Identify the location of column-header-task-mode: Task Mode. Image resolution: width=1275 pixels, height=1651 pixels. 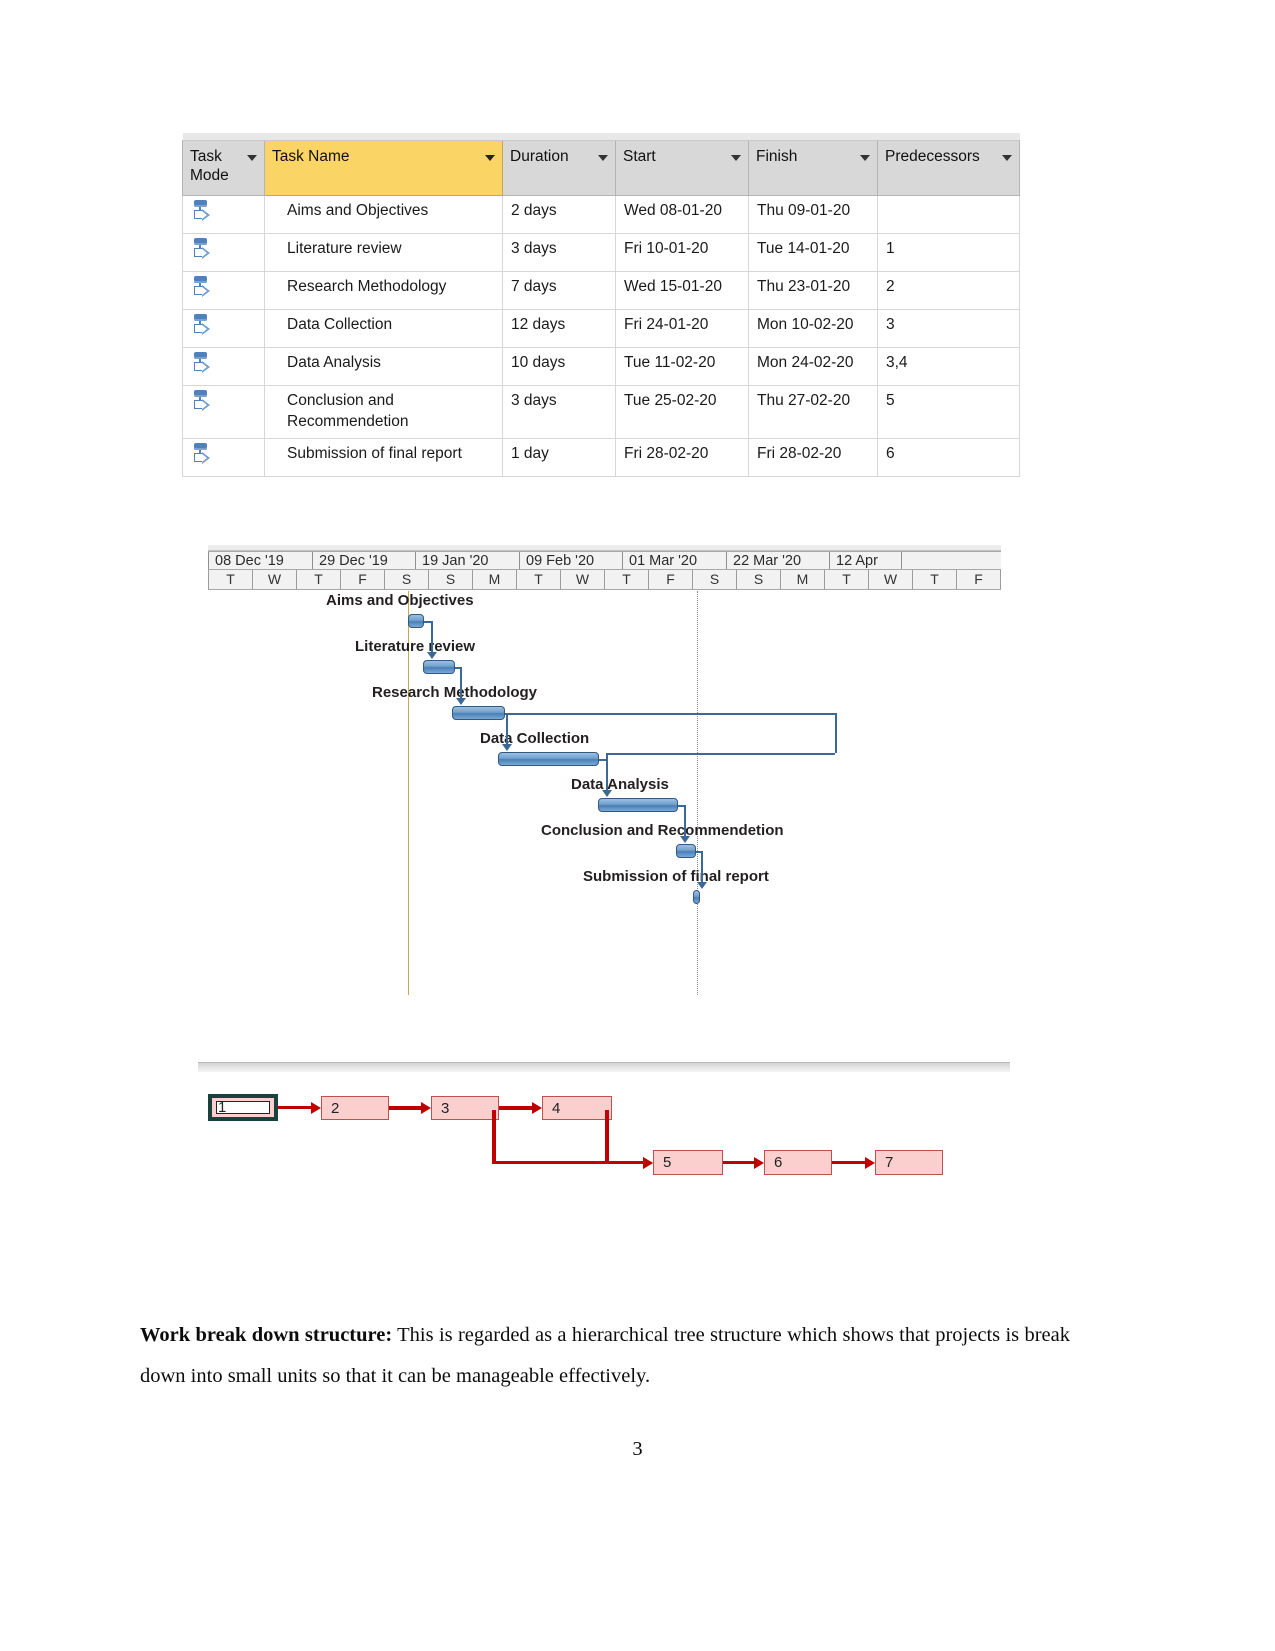
(223, 168).